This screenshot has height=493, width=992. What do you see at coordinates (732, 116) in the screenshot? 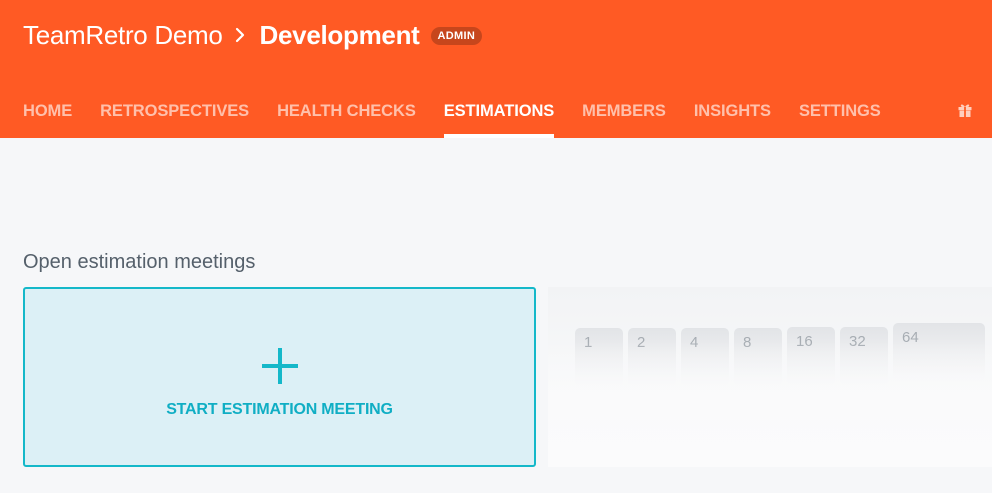
I see `tab-insights: INSIGHTS` at bounding box center [732, 116].